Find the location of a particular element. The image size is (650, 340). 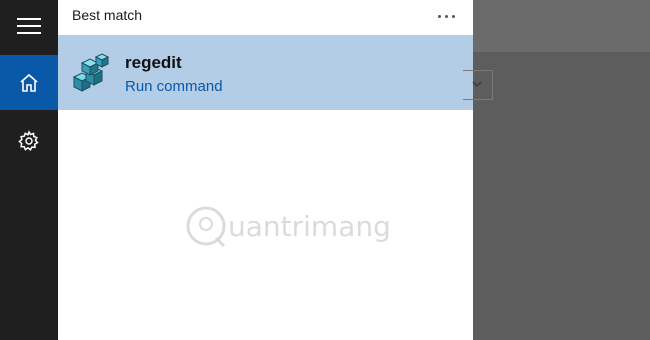

registry-editor-icon is located at coordinates (91, 72).